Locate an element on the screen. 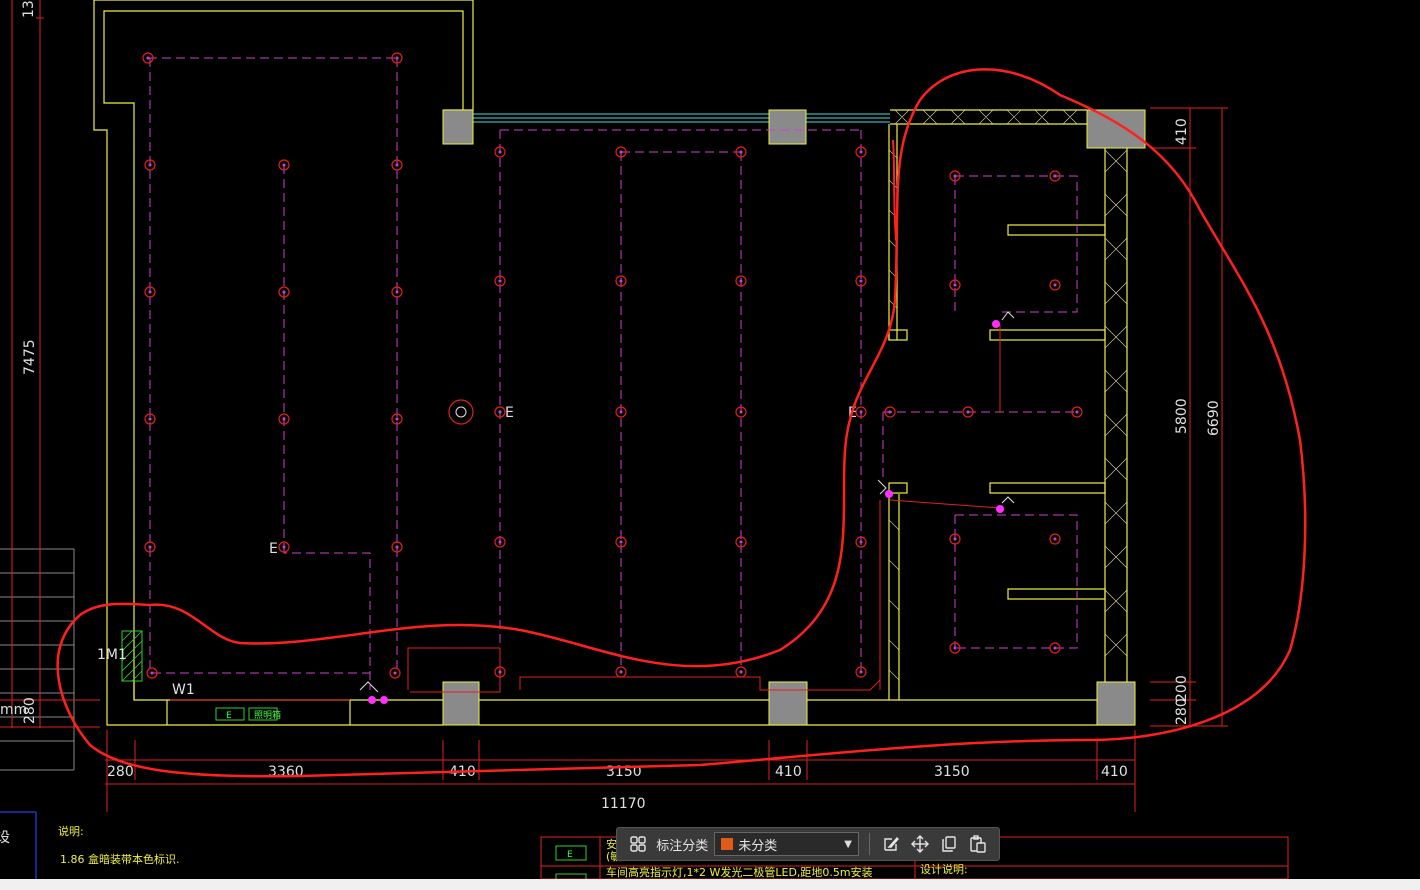  annotation-toolbar: 标注分类 未分类 ▼ is located at coordinates (808, 844).